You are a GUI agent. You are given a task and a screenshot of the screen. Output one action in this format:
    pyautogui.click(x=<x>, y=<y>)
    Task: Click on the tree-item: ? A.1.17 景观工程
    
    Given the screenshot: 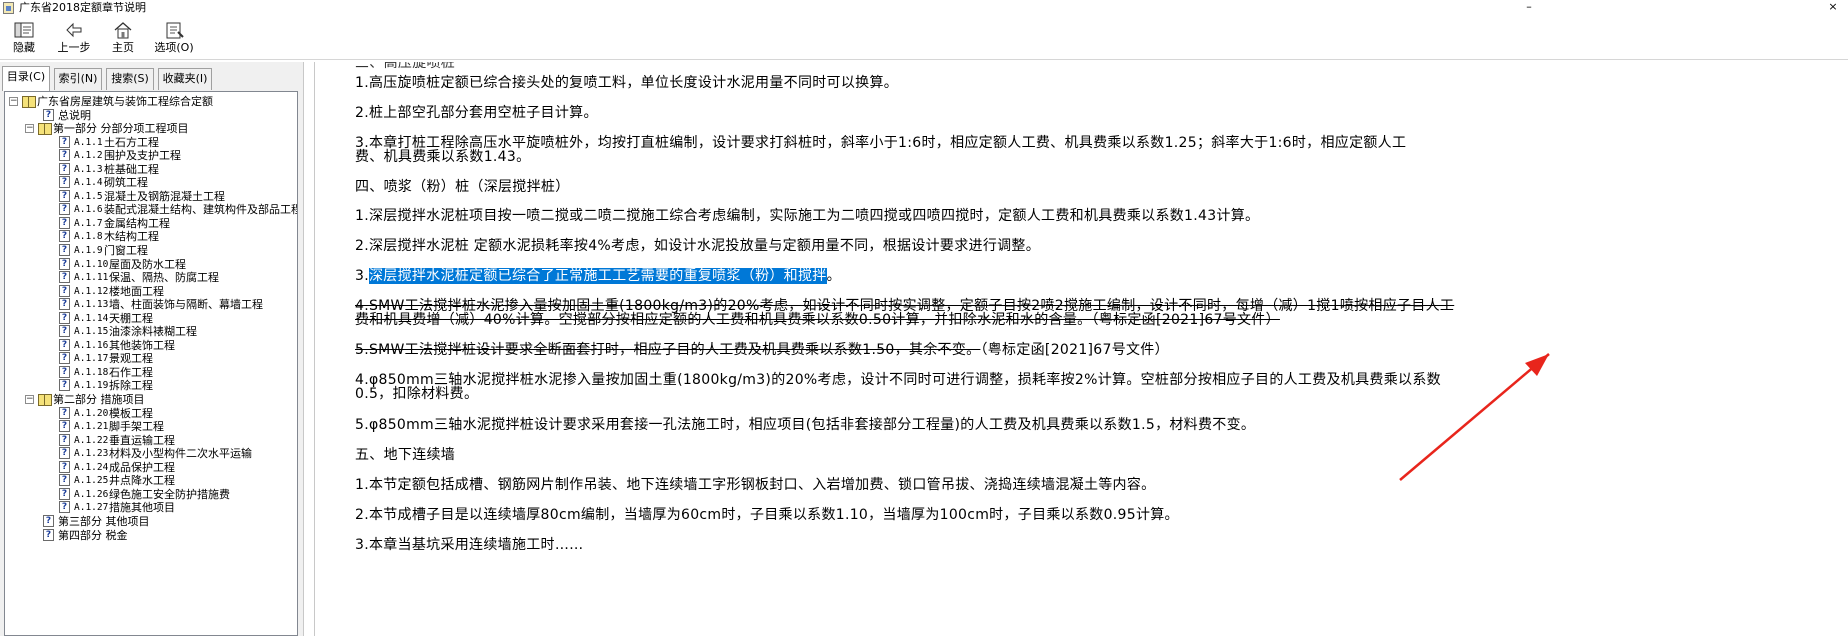 What is the action you would take?
    pyautogui.click(x=151, y=359)
    